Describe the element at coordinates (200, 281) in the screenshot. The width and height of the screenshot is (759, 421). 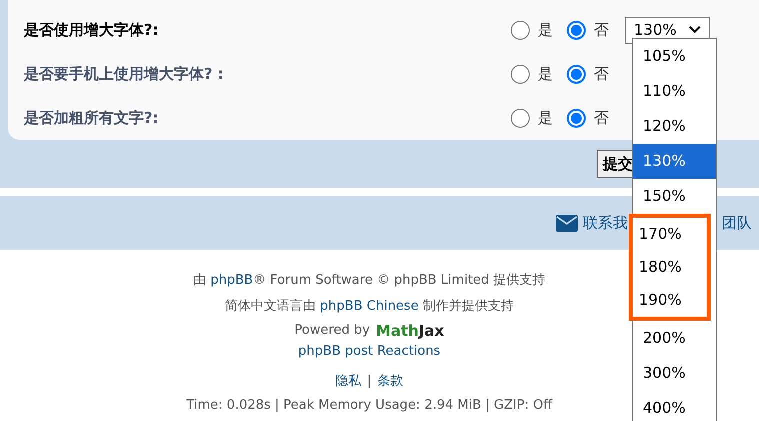
I see `footer-text: 由` at that location.